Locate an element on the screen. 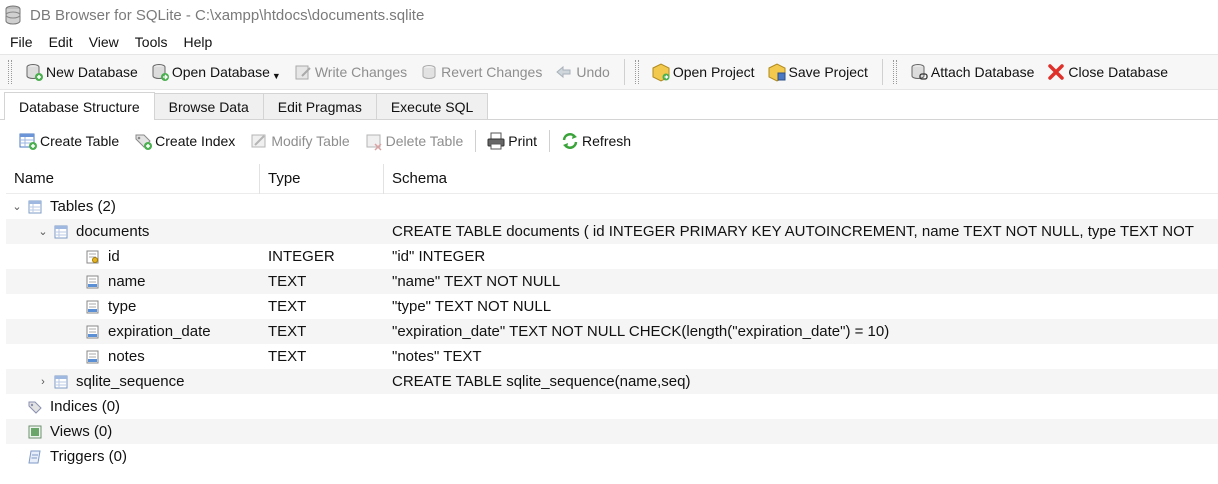 Image resolution: width=1218 pixels, height=484 pixels. field-name: id is located at coordinates (114, 256).